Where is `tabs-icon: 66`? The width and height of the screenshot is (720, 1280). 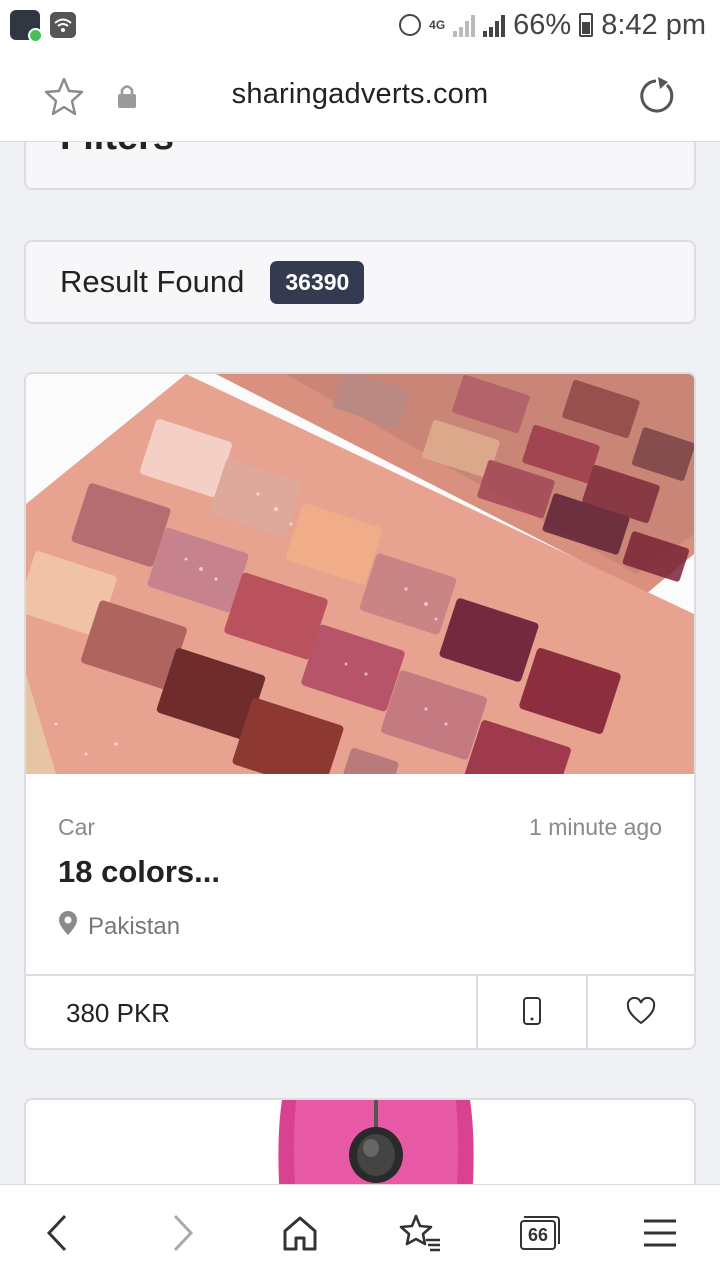 tabs-icon: 66 is located at coordinates (540, 1233).